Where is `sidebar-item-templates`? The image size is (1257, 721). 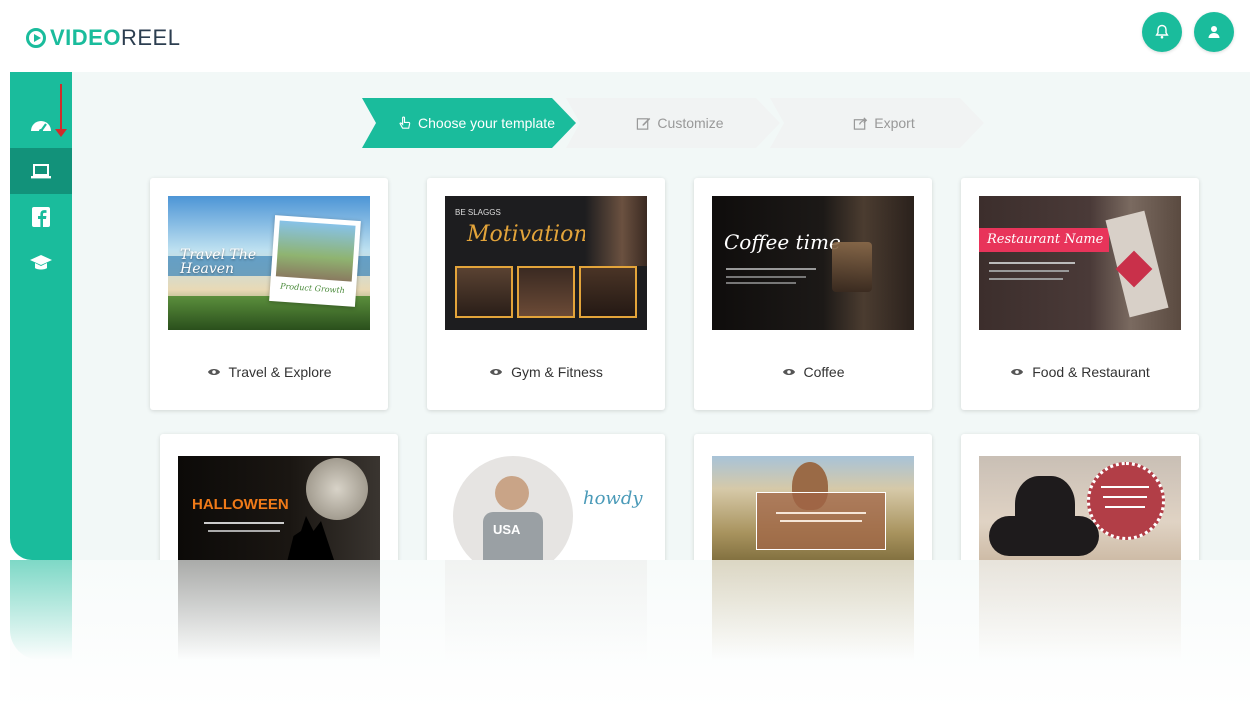 sidebar-item-templates is located at coordinates (41, 171).